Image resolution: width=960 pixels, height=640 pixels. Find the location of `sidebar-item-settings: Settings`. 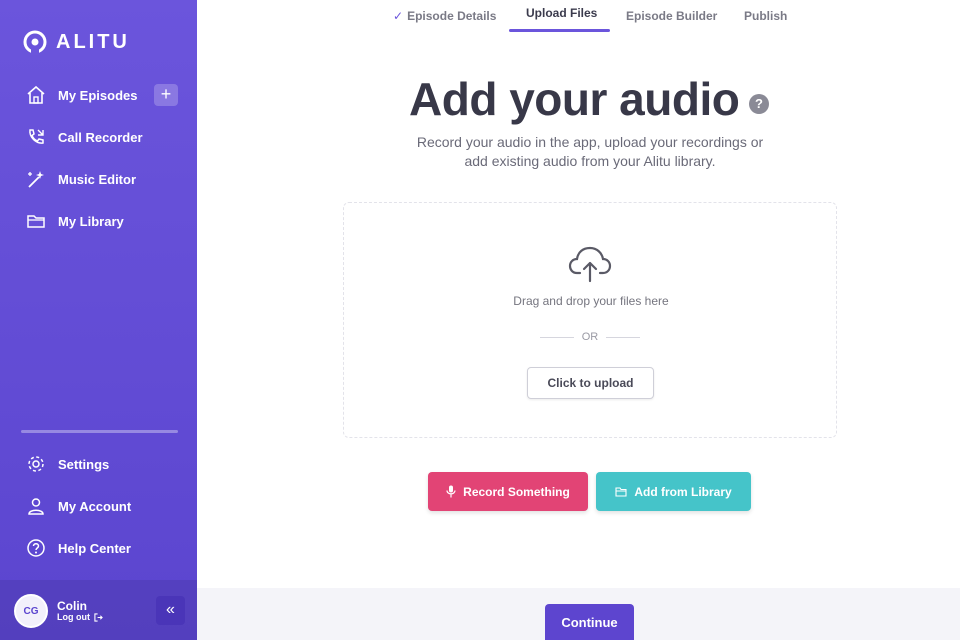

sidebar-item-settings: Settings is located at coordinates (67, 464).